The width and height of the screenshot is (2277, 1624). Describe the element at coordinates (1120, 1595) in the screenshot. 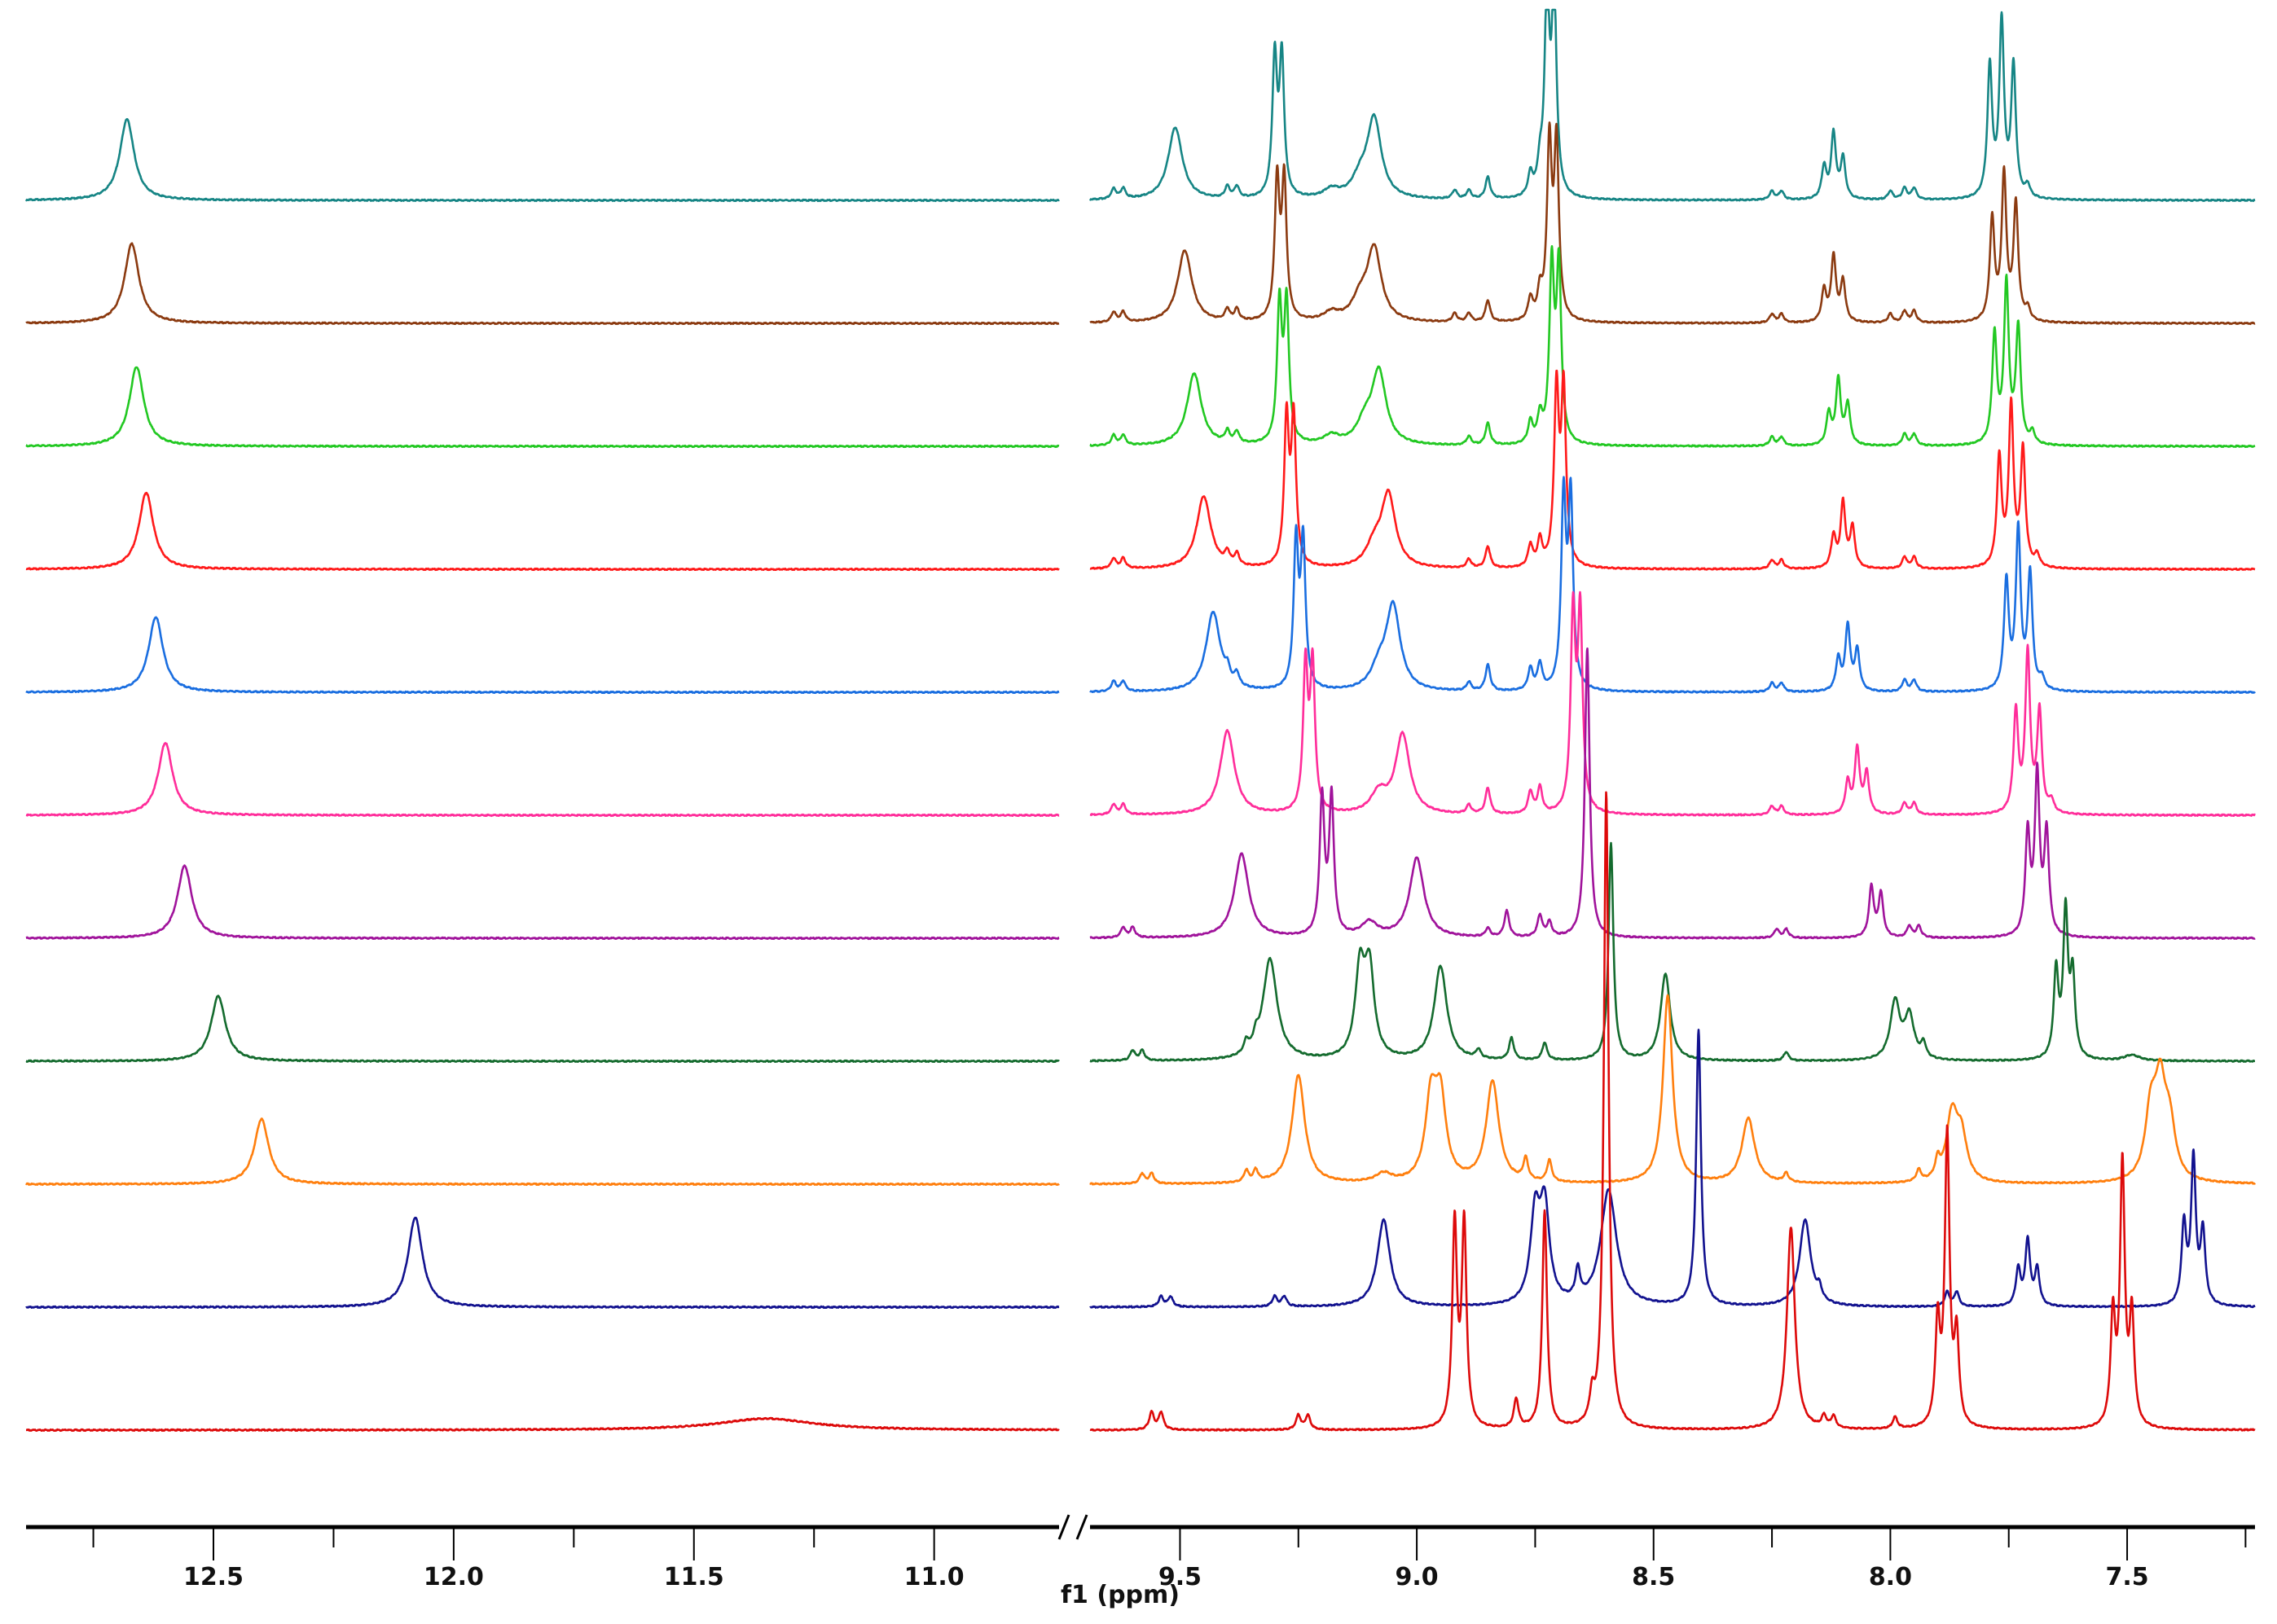

I see `x-axis-title: f1 (ppm)` at that location.